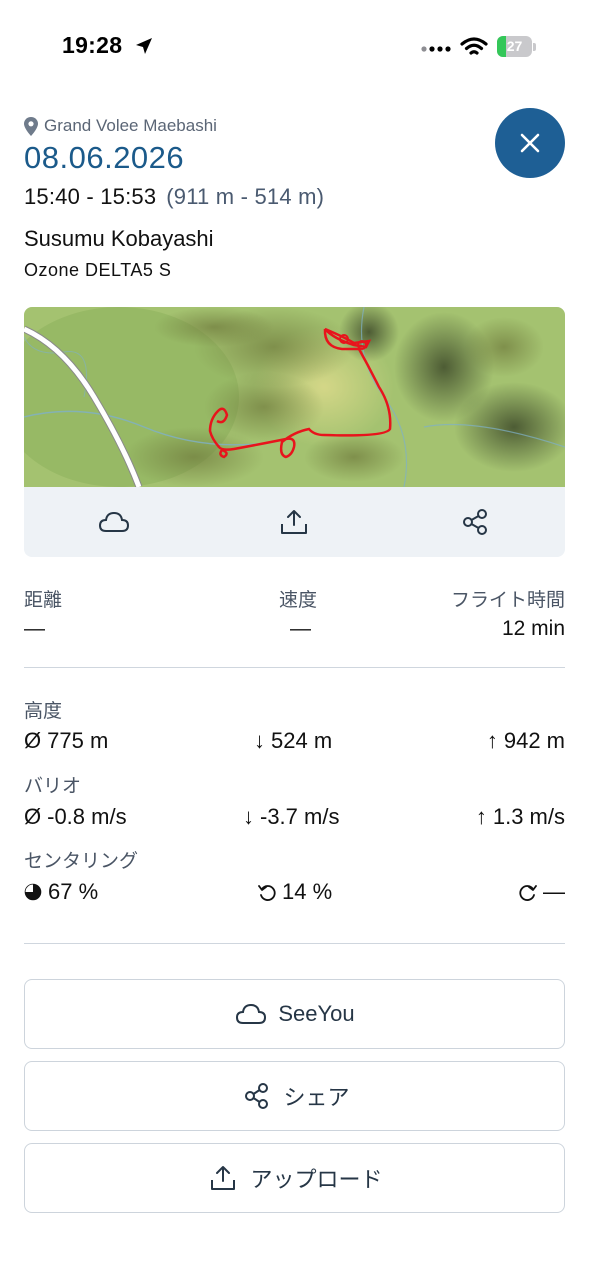  What do you see at coordinates (78, 740) in the screenshot?
I see `altitude-average-value: 775 m` at bounding box center [78, 740].